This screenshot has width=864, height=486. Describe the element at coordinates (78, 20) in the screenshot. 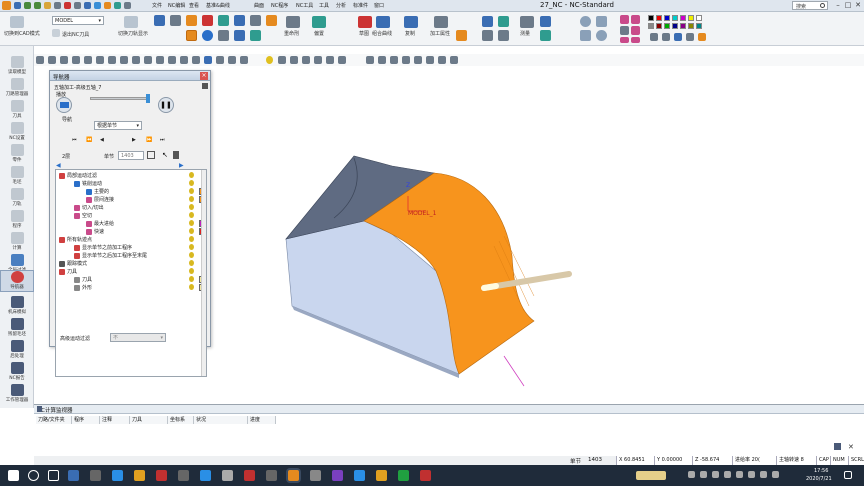

I see `model-select: MODEL ▾` at that location.